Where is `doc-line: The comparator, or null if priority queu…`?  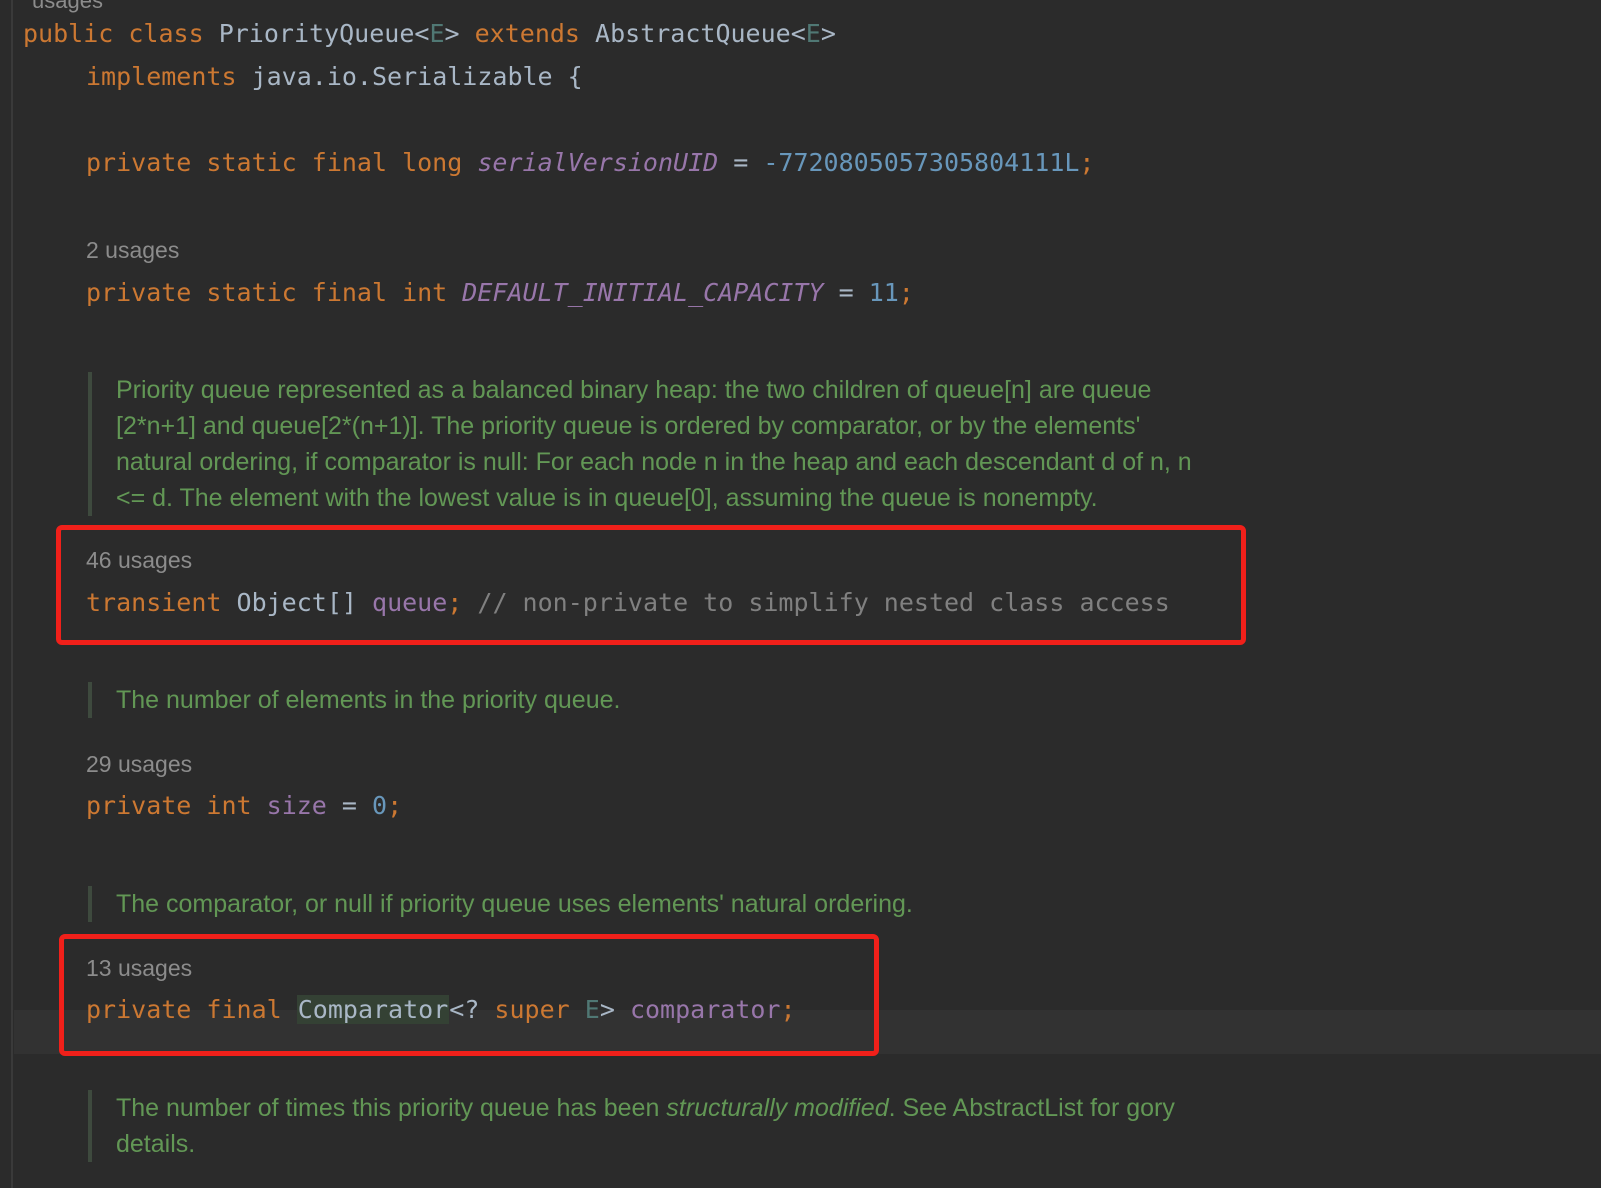
doc-line: The comparator, or null if priority queu… is located at coordinates (514, 904).